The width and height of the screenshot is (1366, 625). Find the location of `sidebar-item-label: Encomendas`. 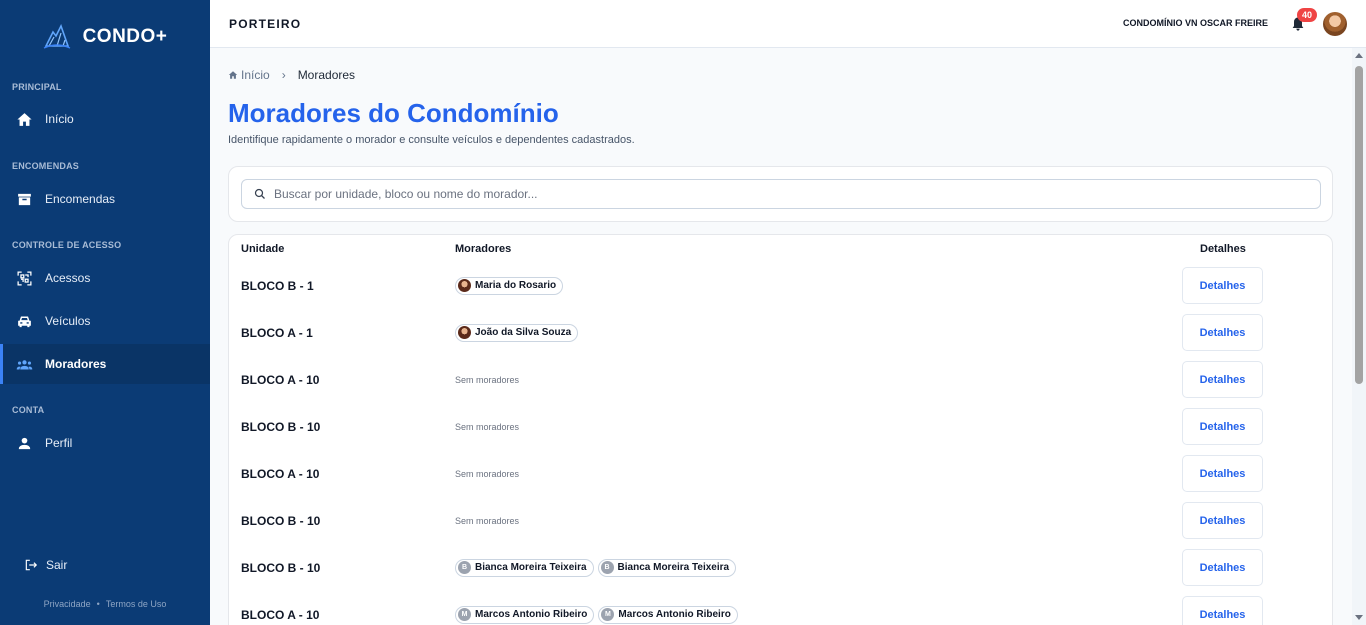

sidebar-item-label: Encomendas is located at coordinates (80, 199).